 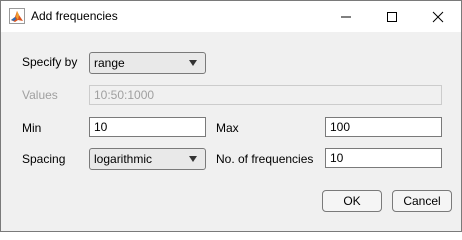 What do you see at coordinates (227, 128) in the screenshot?
I see `max-label: Max` at bounding box center [227, 128].